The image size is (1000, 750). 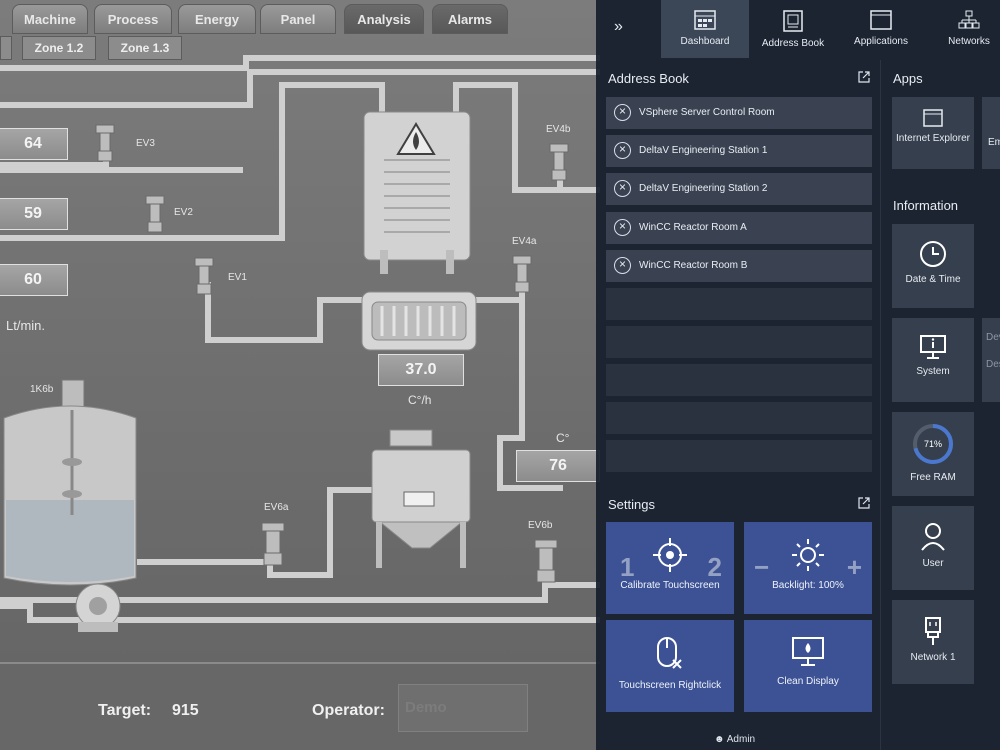 I want to click on address-entry-label: WinCC Reactor Room A, so click(x=693, y=227).